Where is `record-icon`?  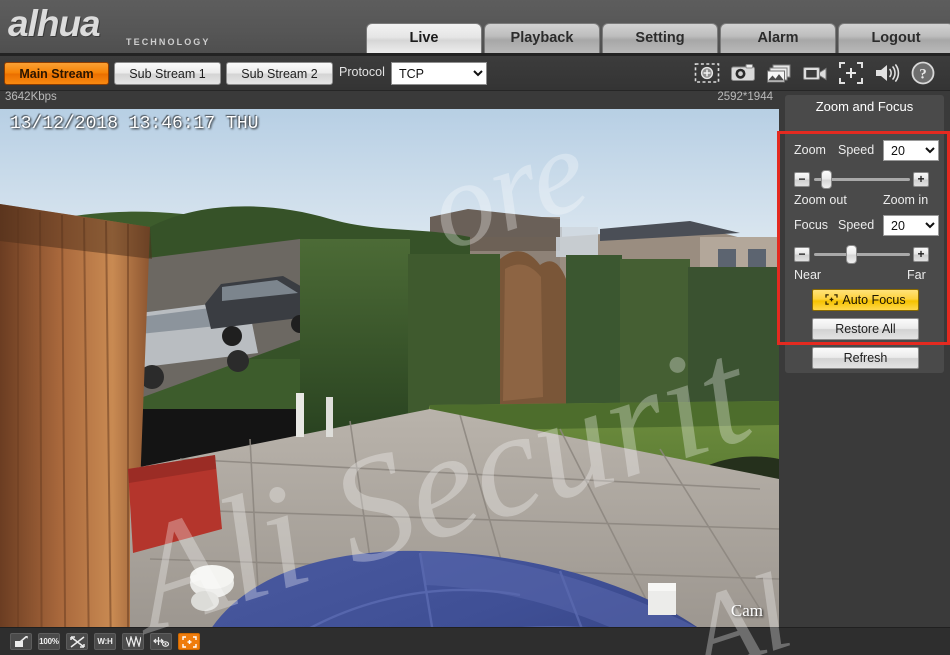
record-icon is located at coordinates (815, 73).